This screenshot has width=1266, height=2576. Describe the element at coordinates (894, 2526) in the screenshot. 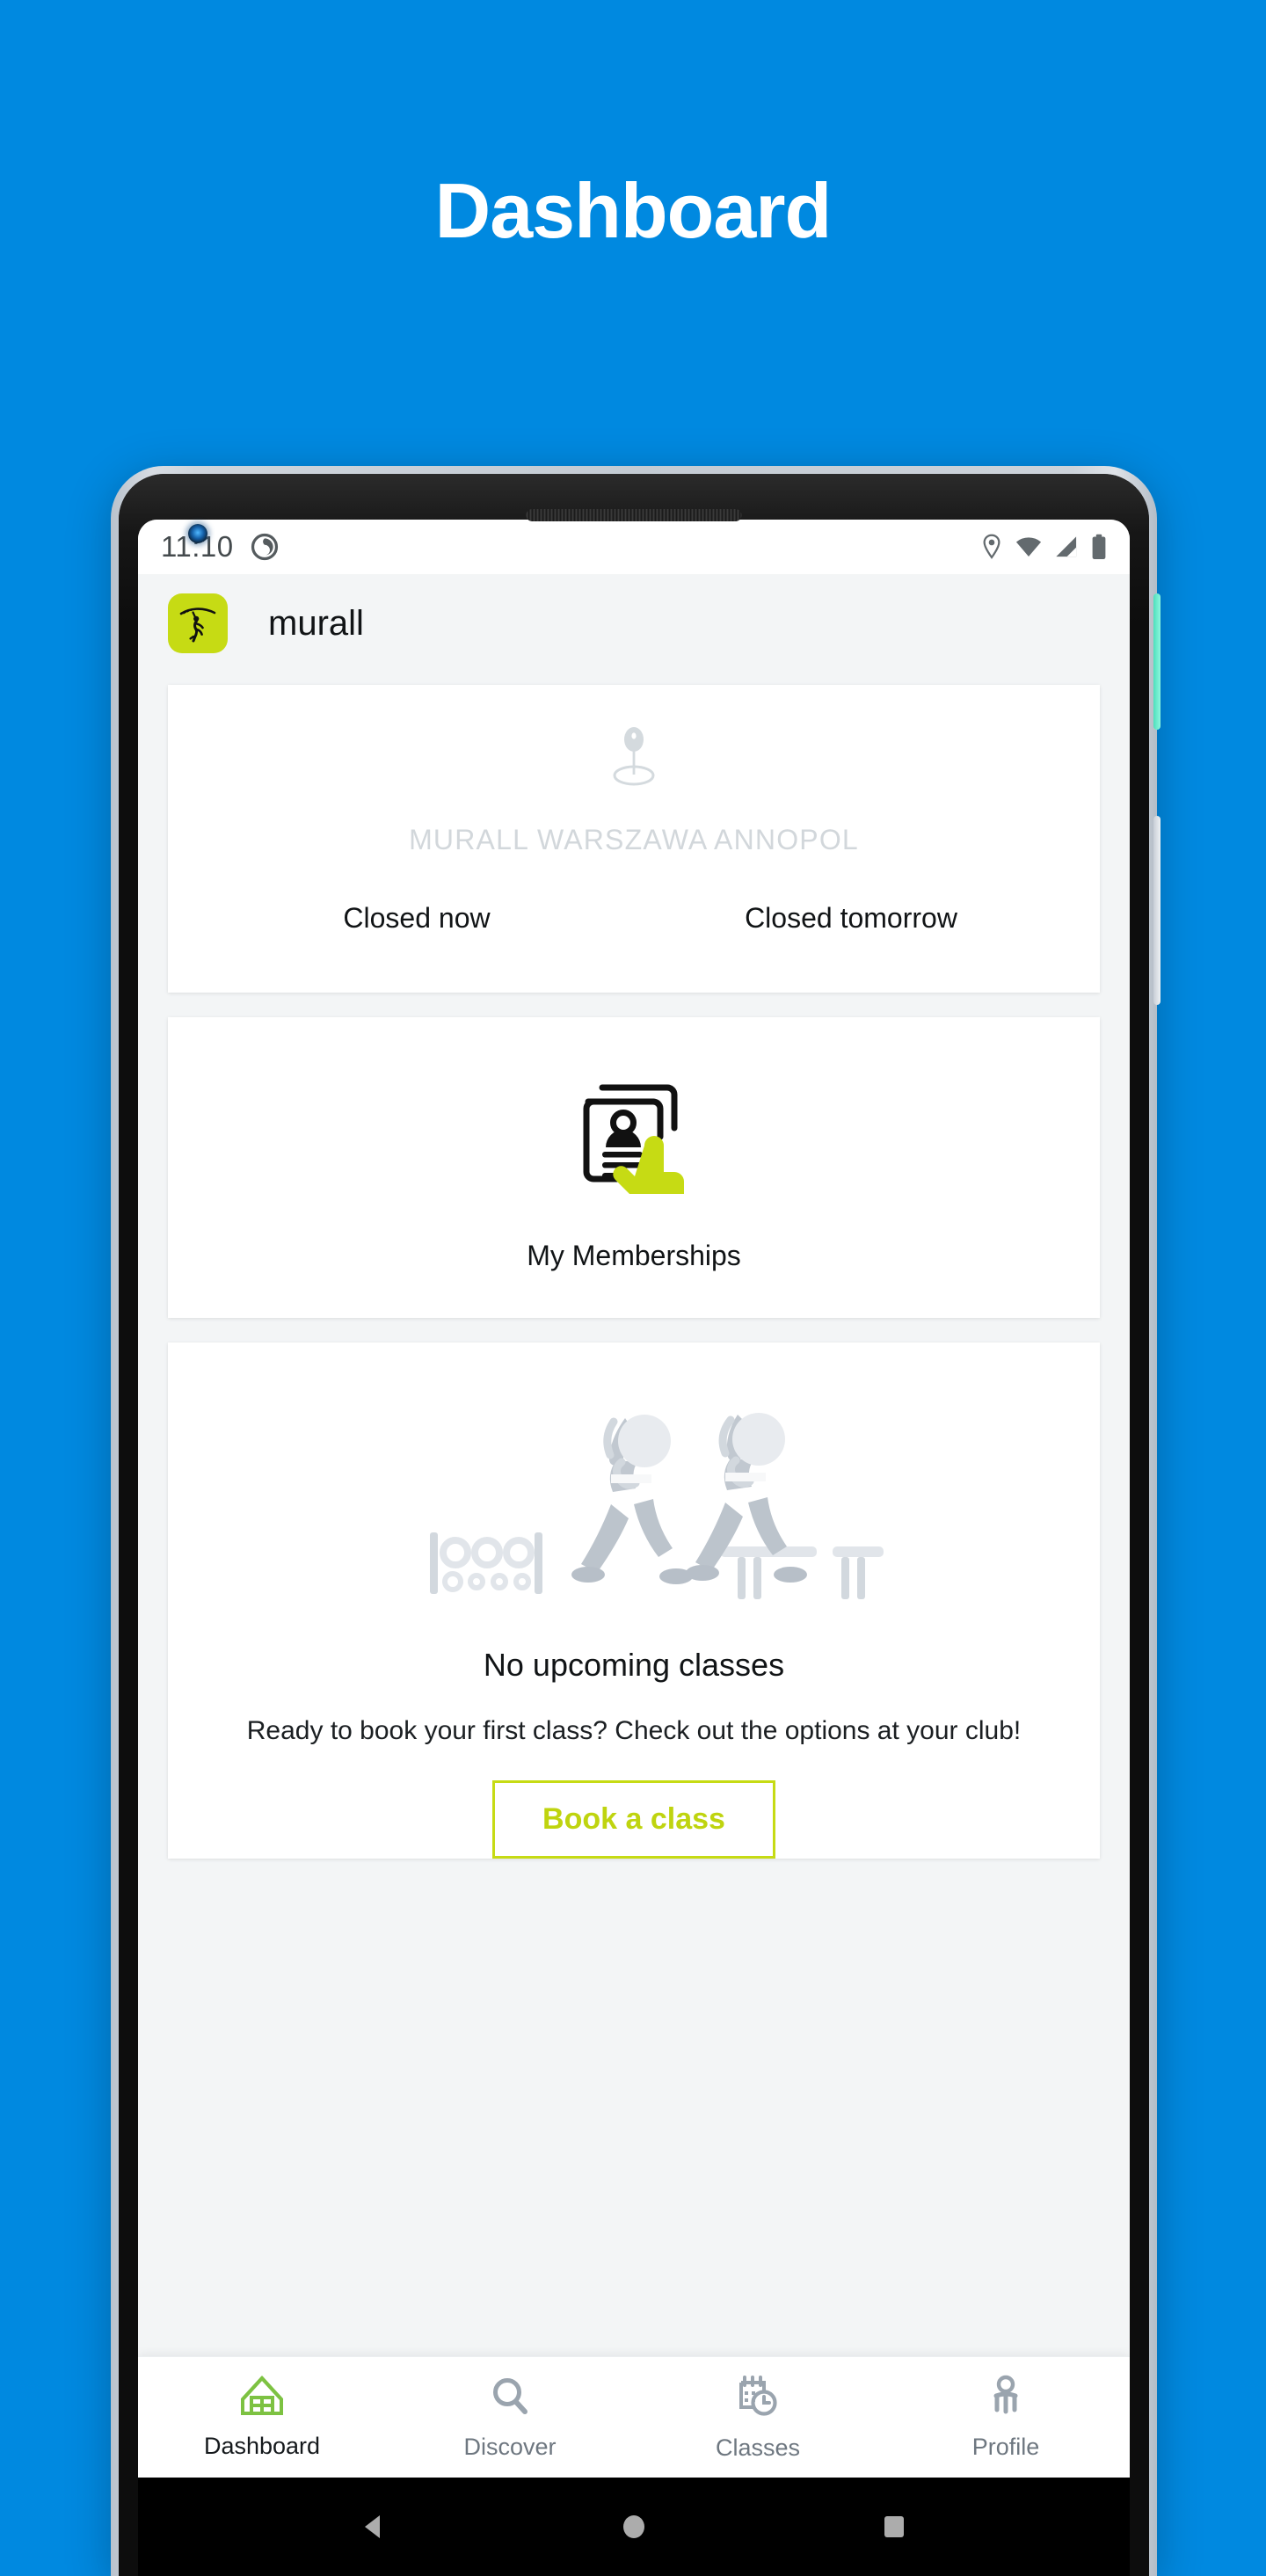

I see `recents-square-icon` at that location.